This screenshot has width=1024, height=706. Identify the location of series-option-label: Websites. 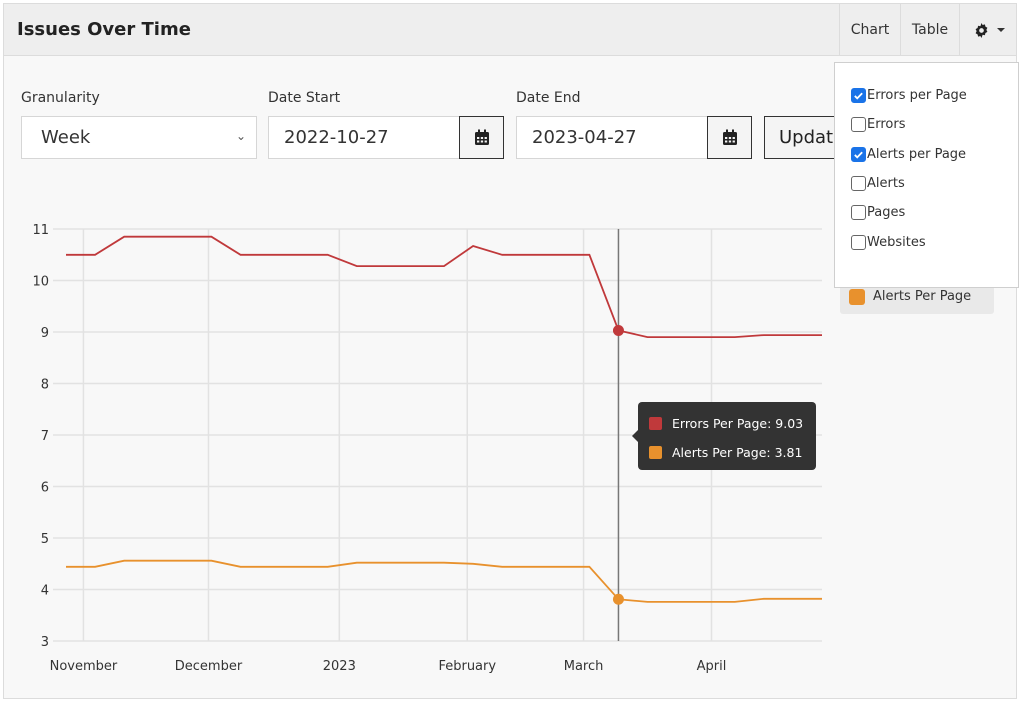
(896, 242).